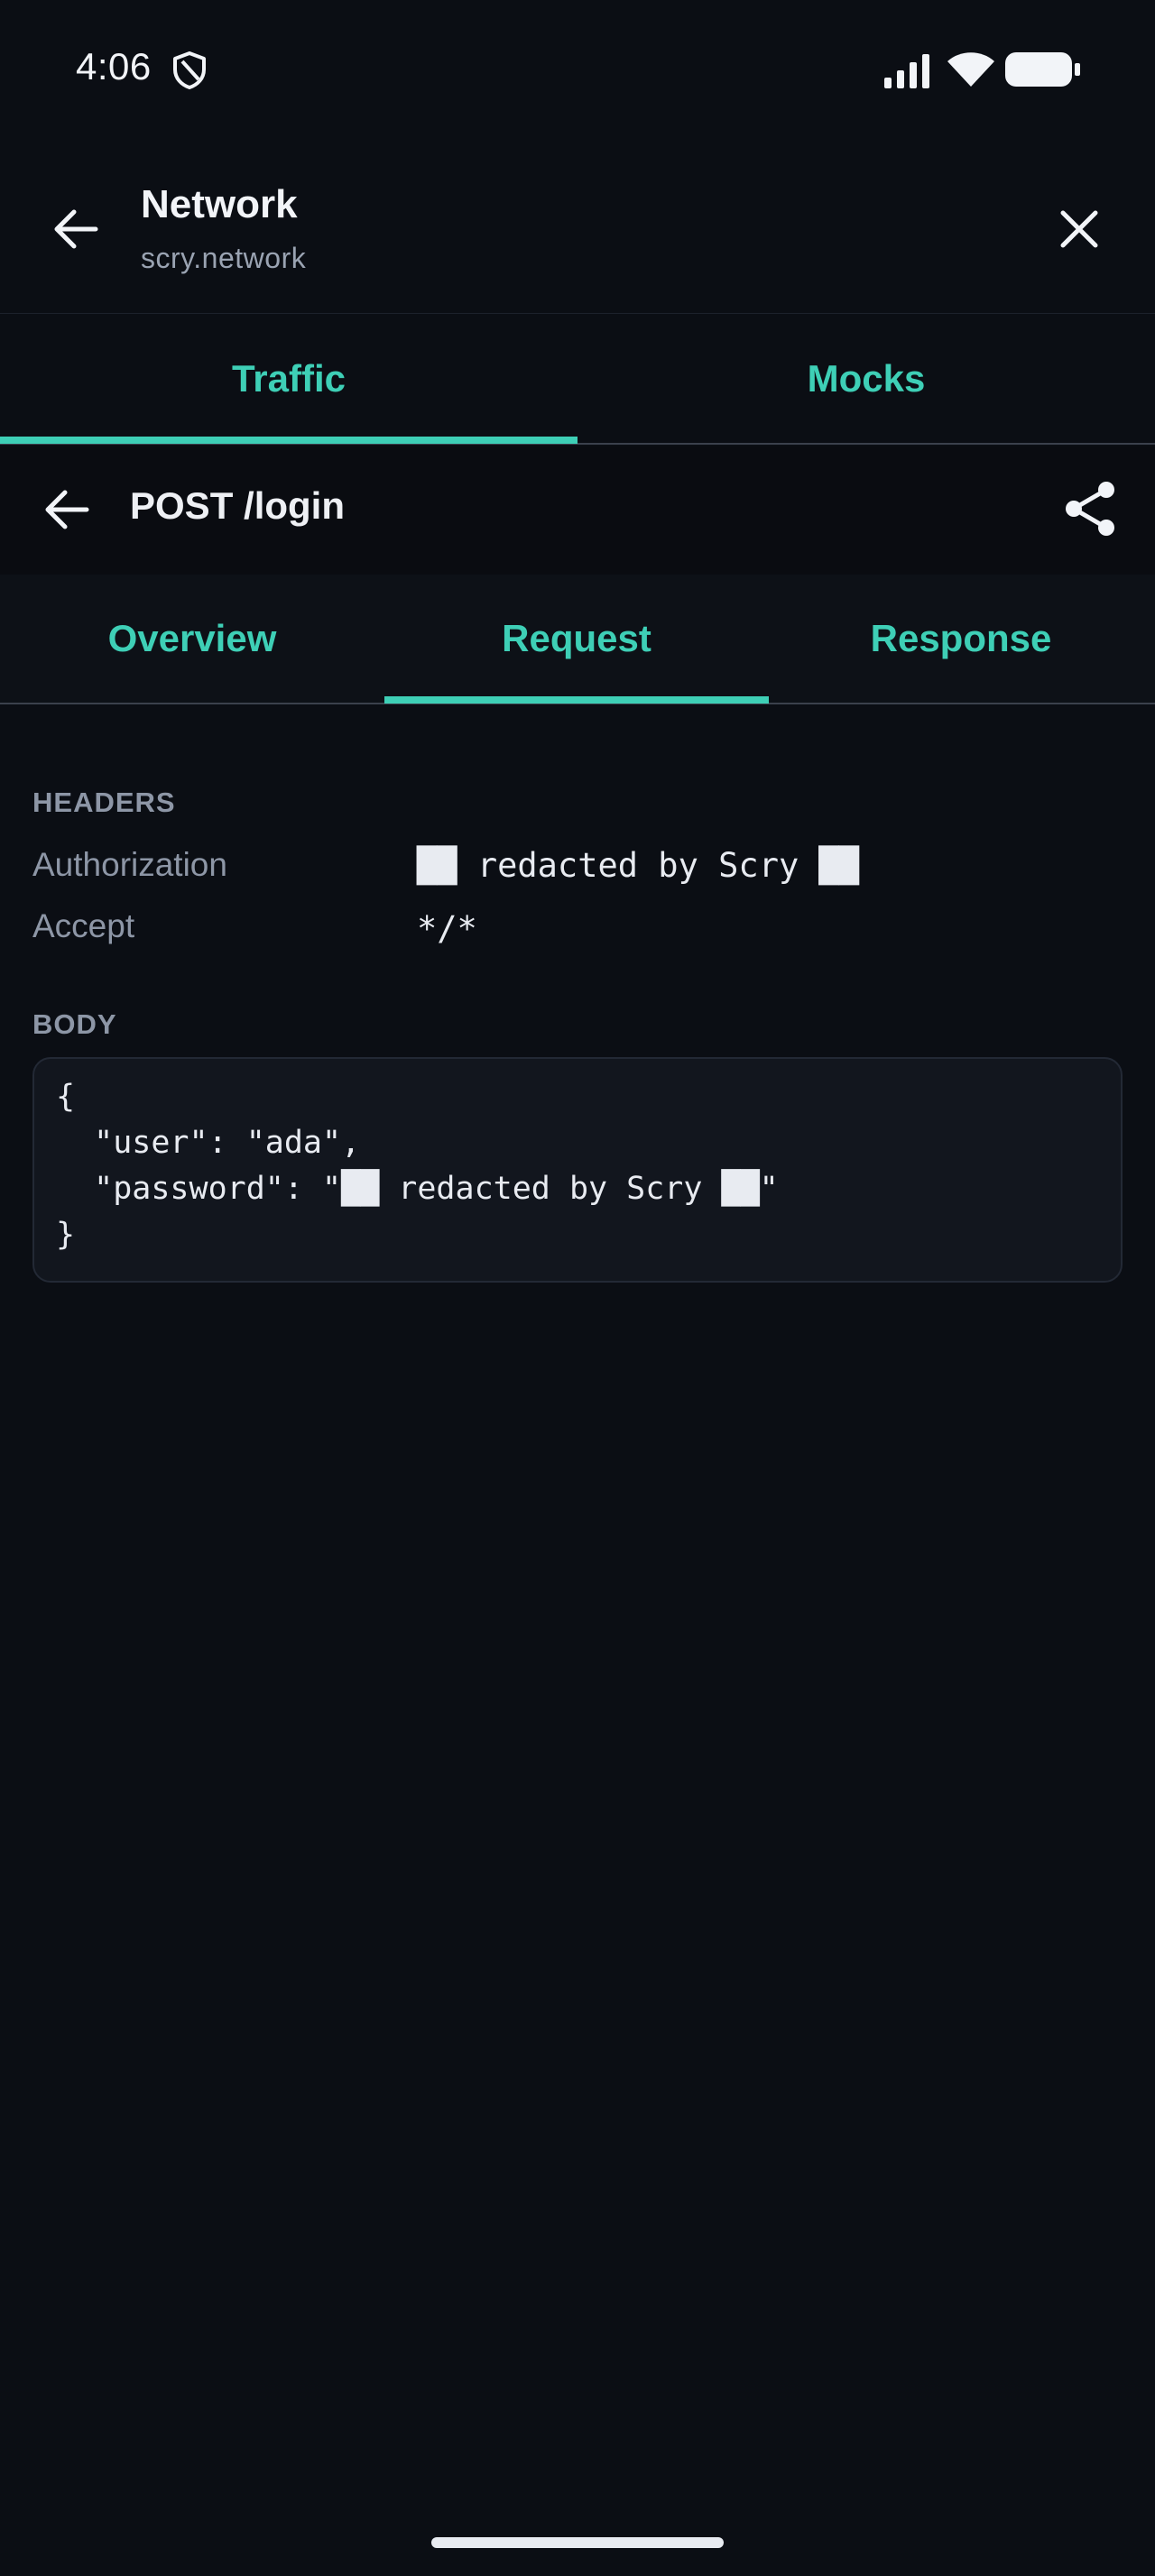 Image resolution: width=1155 pixels, height=2576 pixels. What do you see at coordinates (1042, 69) in the screenshot?
I see `battery-icon` at bounding box center [1042, 69].